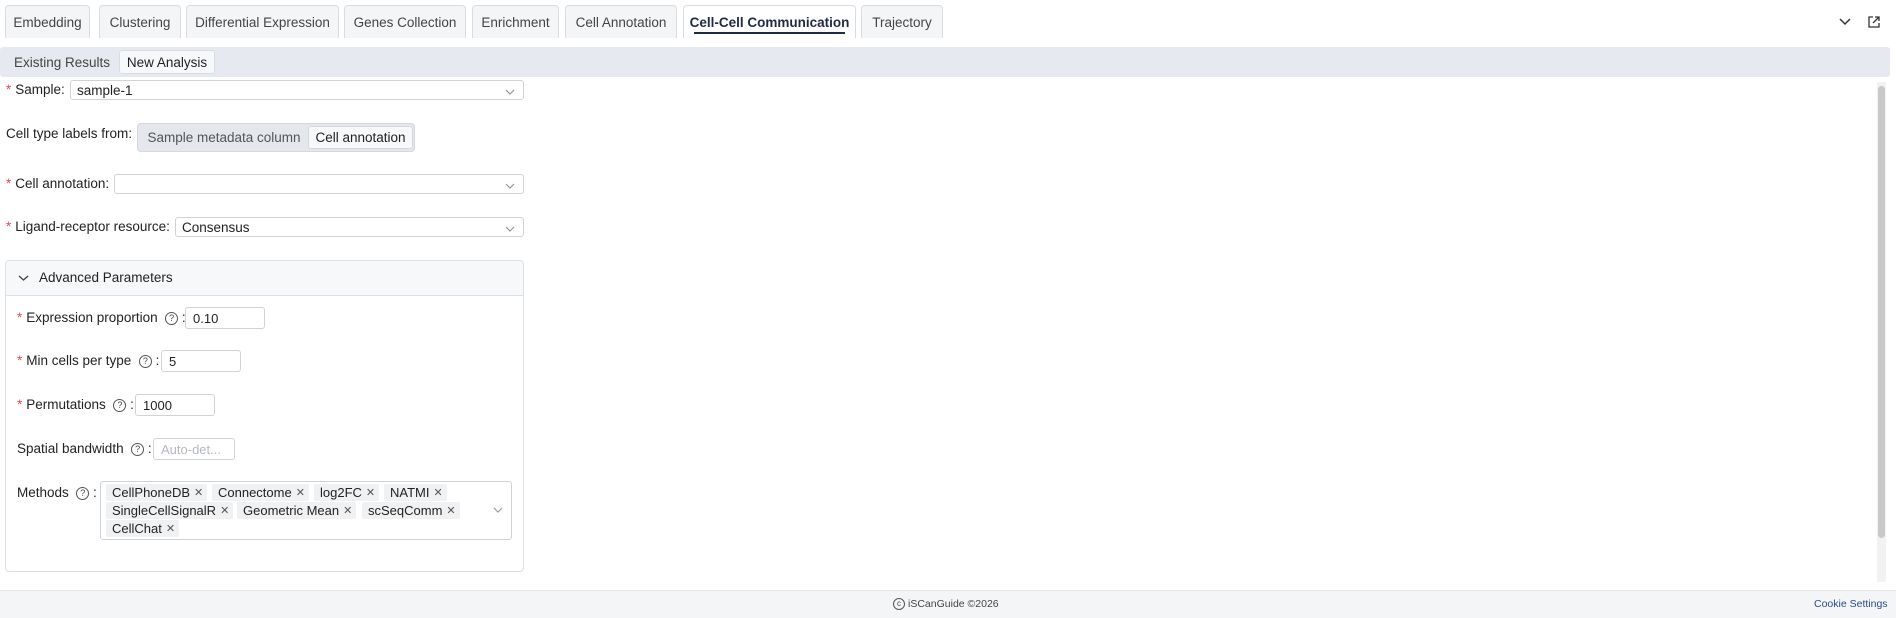 The width and height of the screenshot is (1896, 618). Describe the element at coordinates (105, 90) in the screenshot. I see `sample-value: sample-1` at that location.